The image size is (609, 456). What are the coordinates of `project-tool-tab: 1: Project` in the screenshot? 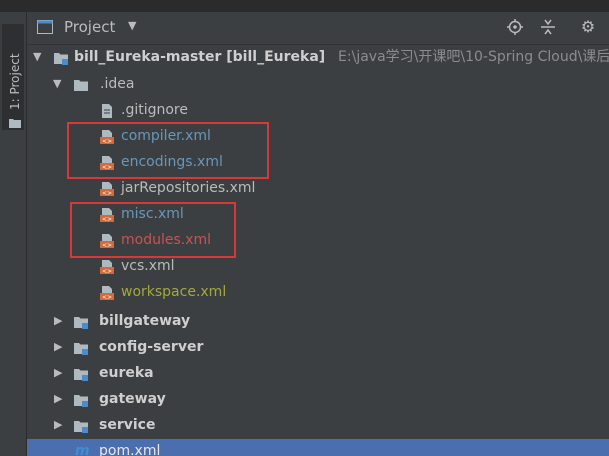 It's located at (13, 77).